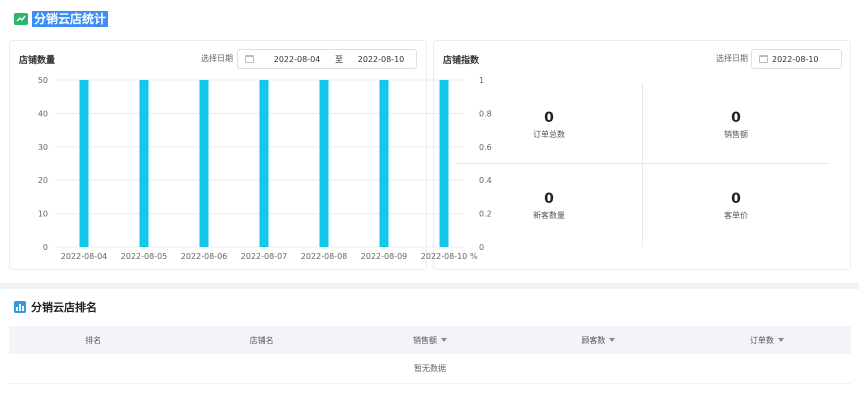 This screenshot has width=859, height=400. What do you see at coordinates (485, 214) in the screenshot?
I see `y2-tick-label: 0.2` at bounding box center [485, 214].